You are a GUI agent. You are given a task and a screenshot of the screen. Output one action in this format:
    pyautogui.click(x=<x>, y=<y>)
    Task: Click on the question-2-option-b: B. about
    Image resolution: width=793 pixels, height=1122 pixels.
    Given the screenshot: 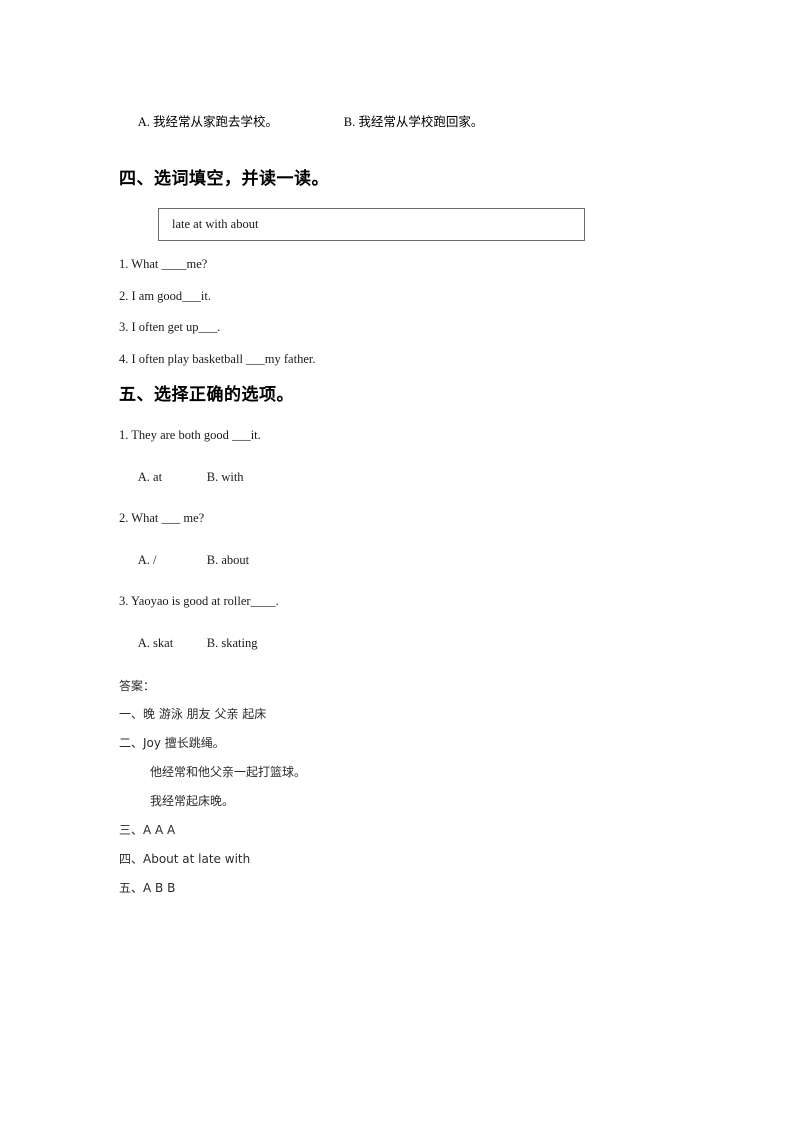 What is the action you would take?
    pyautogui.click(x=228, y=560)
    